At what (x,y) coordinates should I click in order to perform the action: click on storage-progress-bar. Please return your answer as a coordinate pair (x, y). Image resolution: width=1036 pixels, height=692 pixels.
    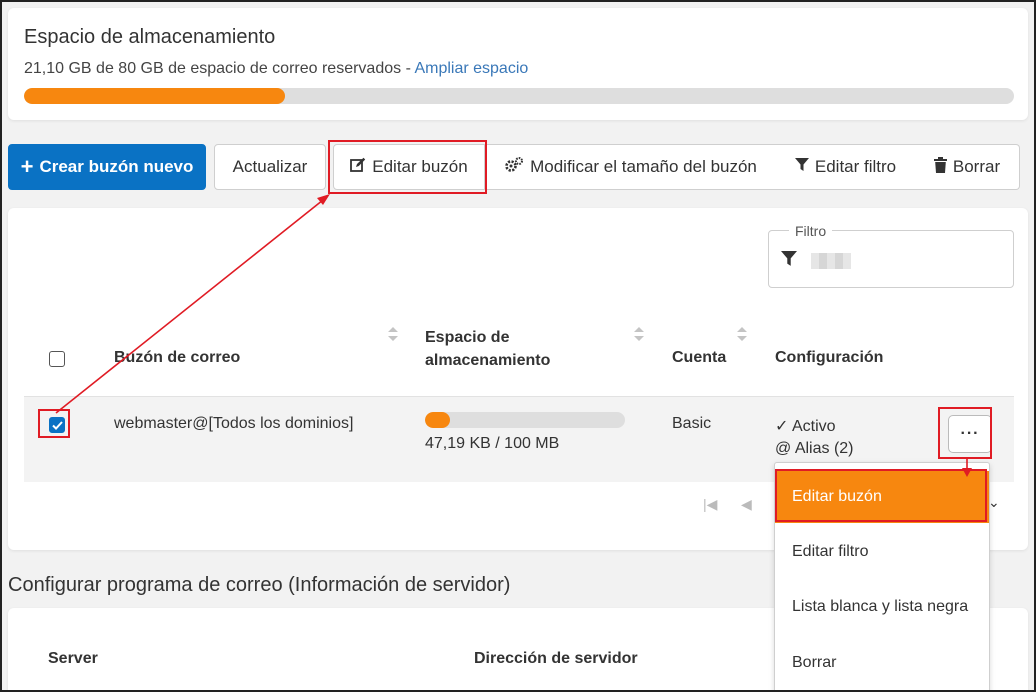
    Looking at the image, I should click on (519, 96).